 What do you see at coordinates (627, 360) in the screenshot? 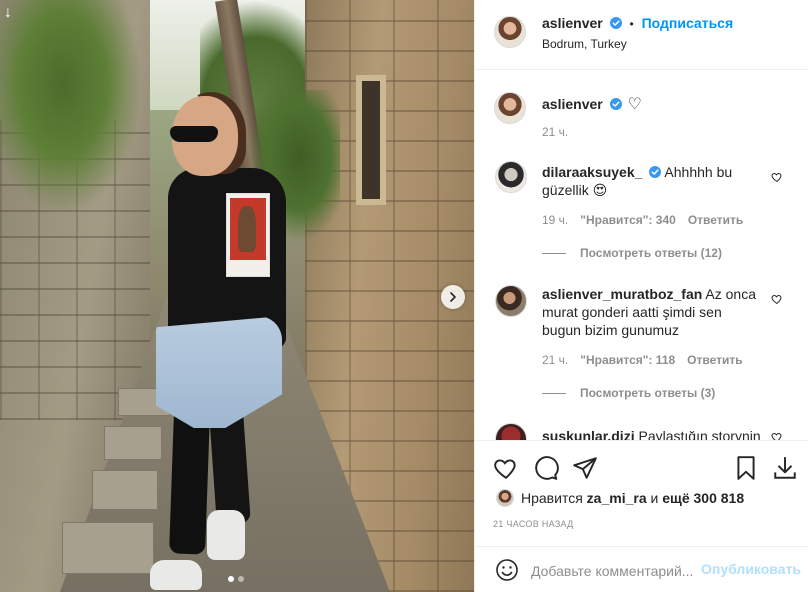
I see `comment-likes: "Нравится": 118` at bounding box center [627, 360].